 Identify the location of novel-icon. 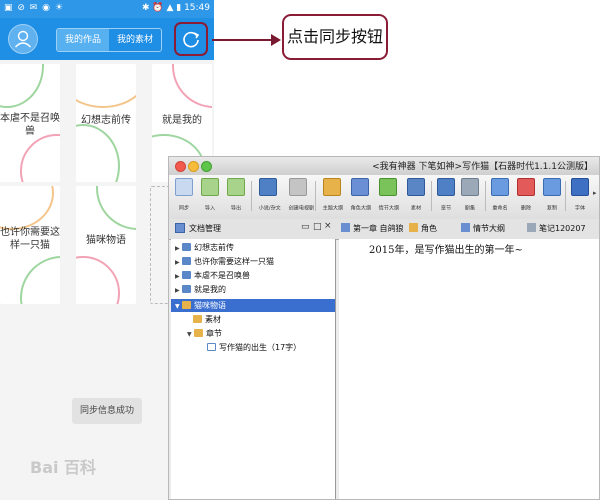
(268, 187).